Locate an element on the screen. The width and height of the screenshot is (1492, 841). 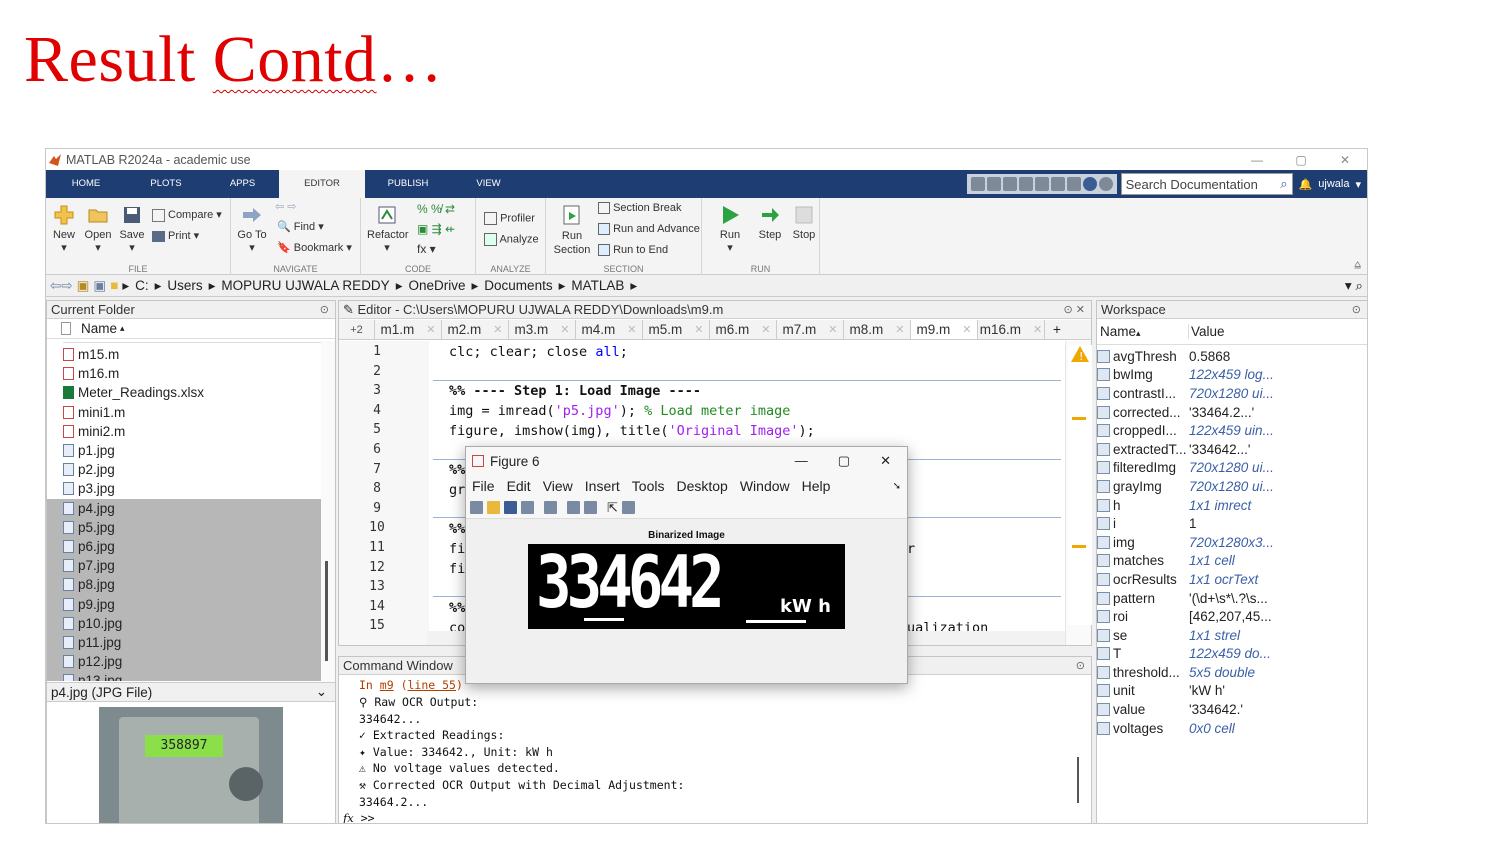
workspace-row: matches 1x1 cell is located at coordinates (1232, 561).